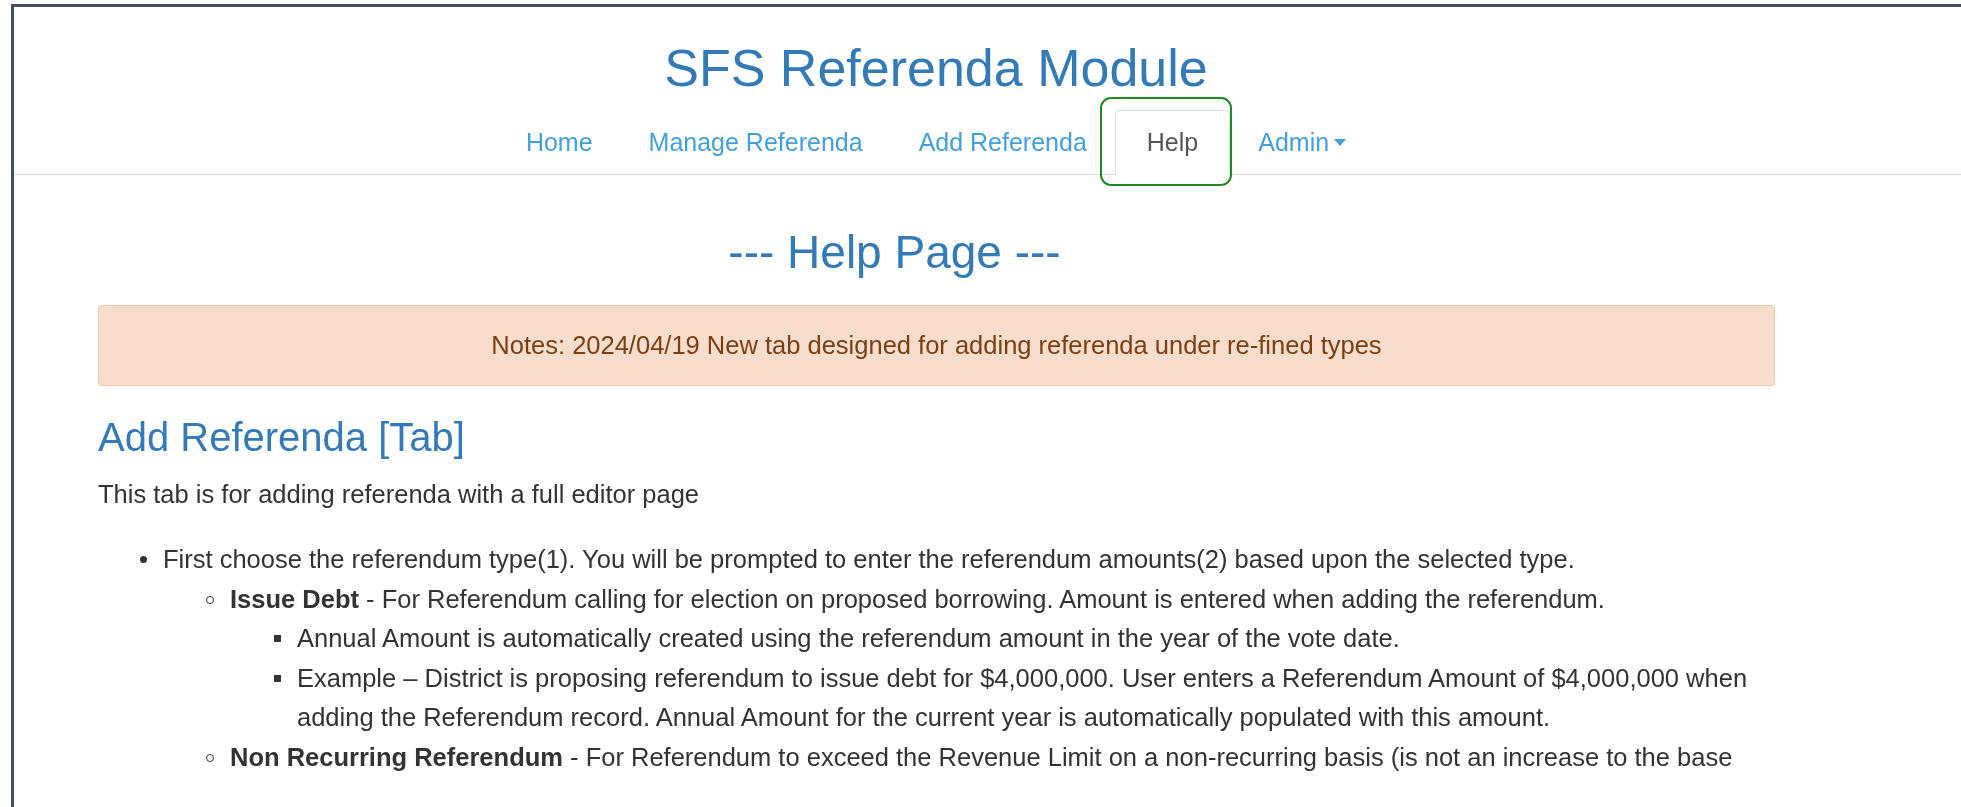 Image resolution: width=1961 pixels, height=807 pixels. I want to click on list-item-text: Issue Debt - For Referendum calling for election on proposed borrowing. Amount is entered when adding the referendum., so click(918, 599).